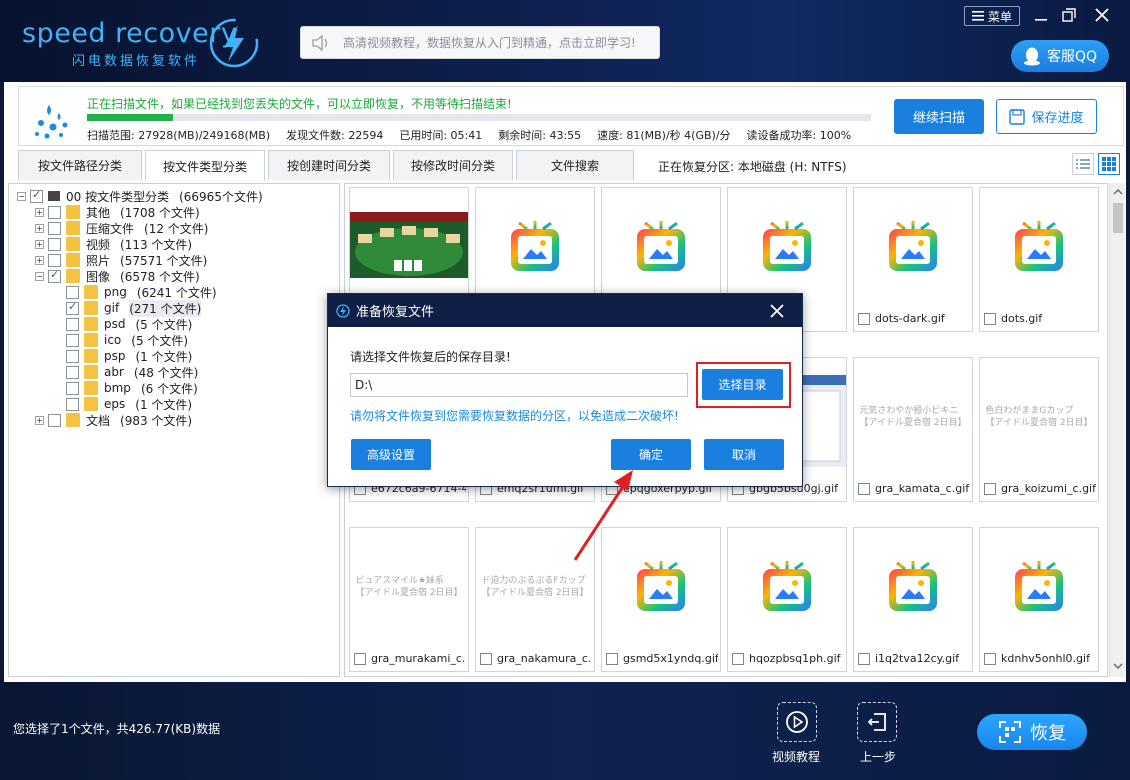 Image resolution: width=1130 pixels, height=780 pixels. I want to click on tree-item: ico (5 个文件), so click(120, 340).